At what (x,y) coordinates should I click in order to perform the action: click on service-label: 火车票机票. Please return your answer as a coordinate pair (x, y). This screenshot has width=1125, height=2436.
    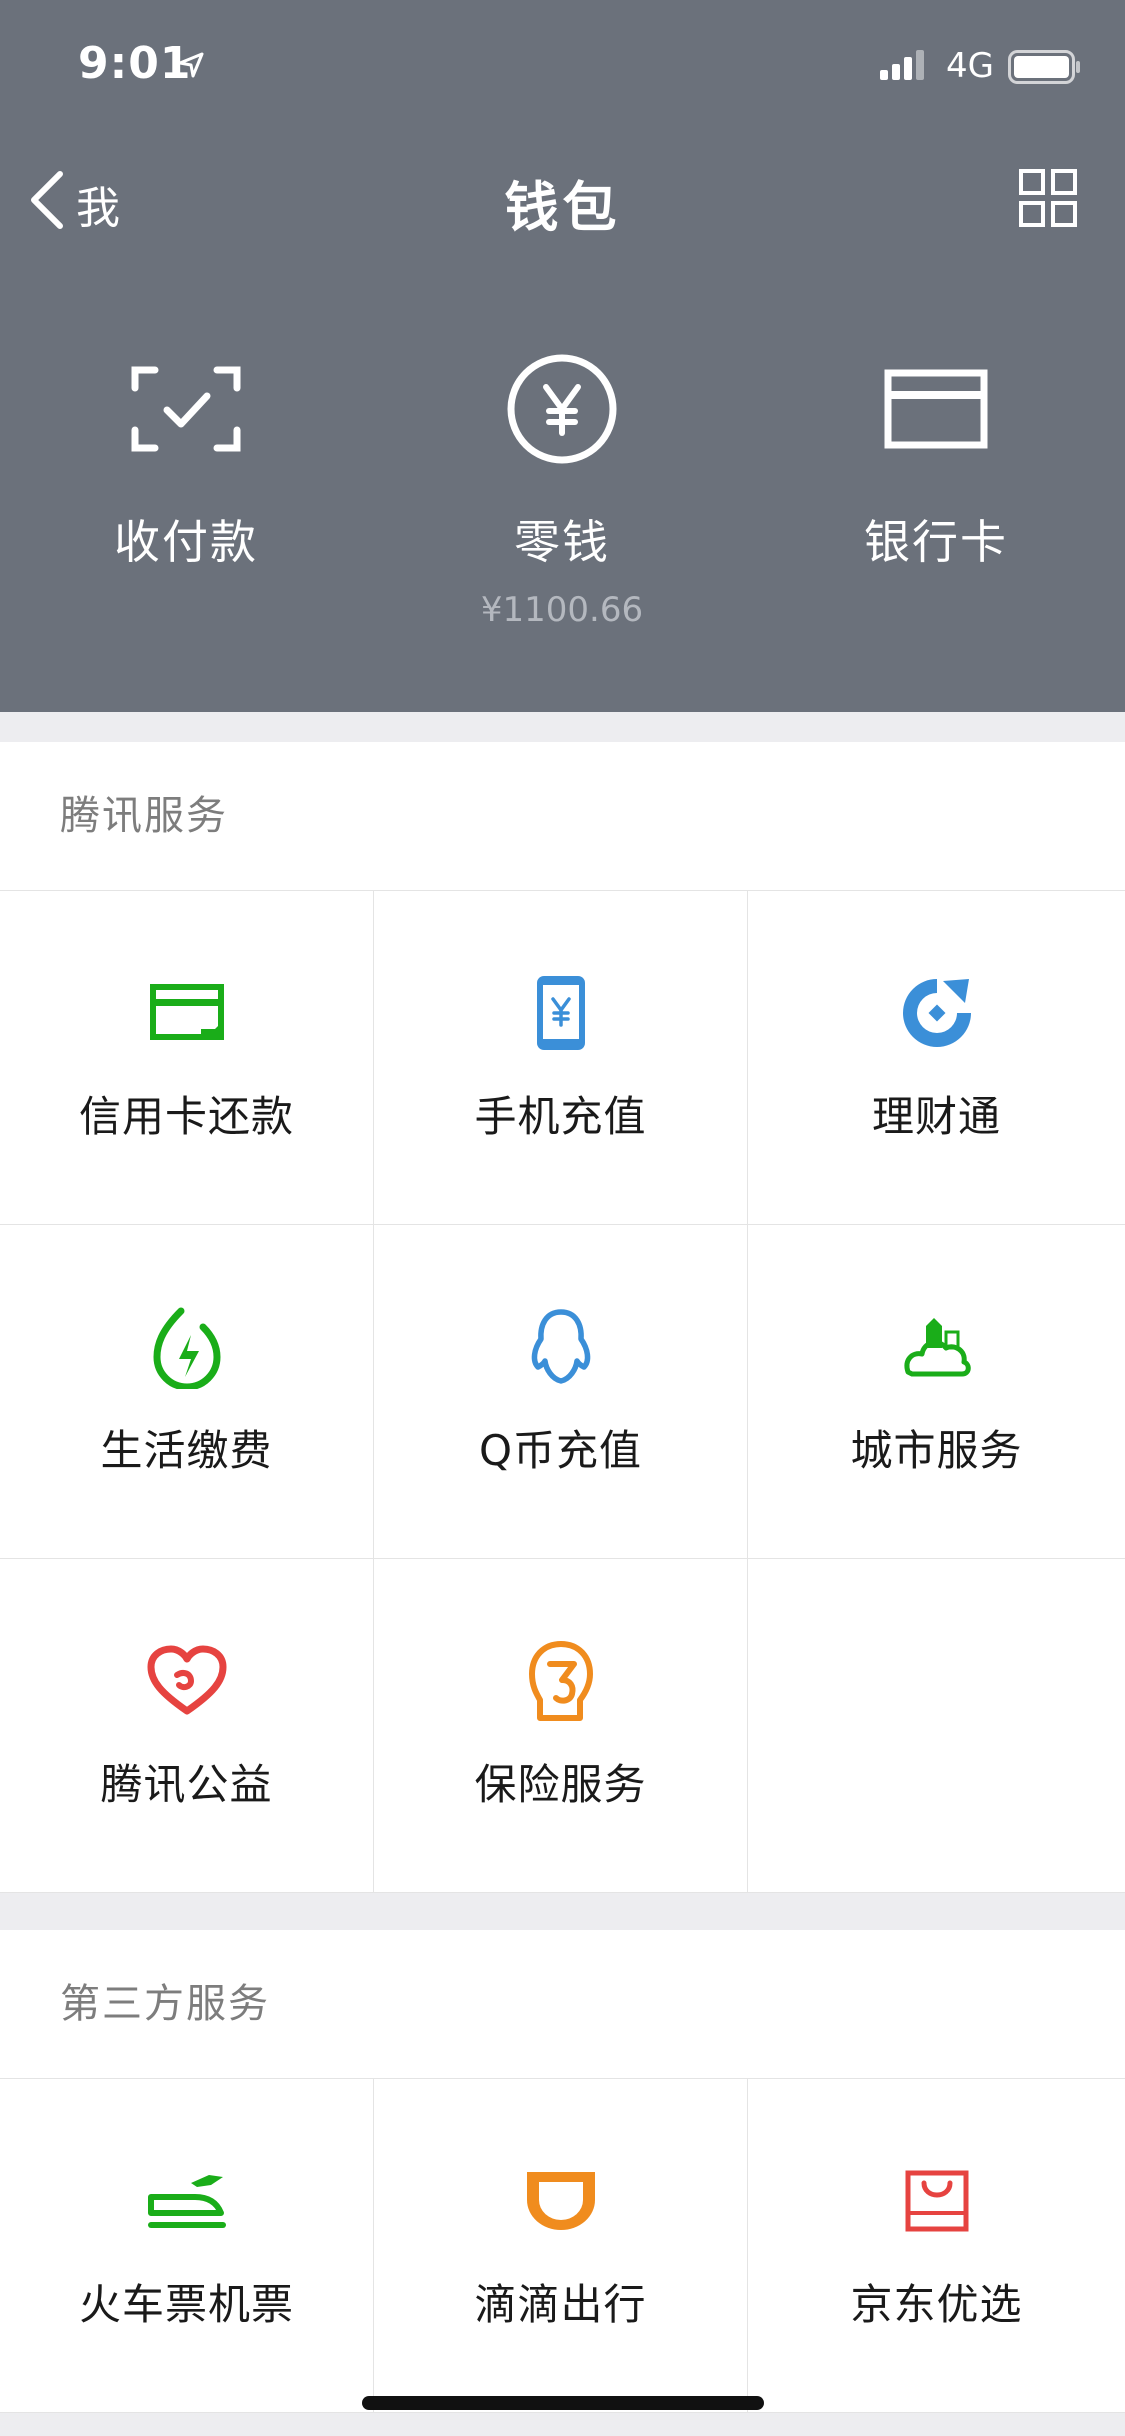
    Looking at the image, I should click on (186, 2304).